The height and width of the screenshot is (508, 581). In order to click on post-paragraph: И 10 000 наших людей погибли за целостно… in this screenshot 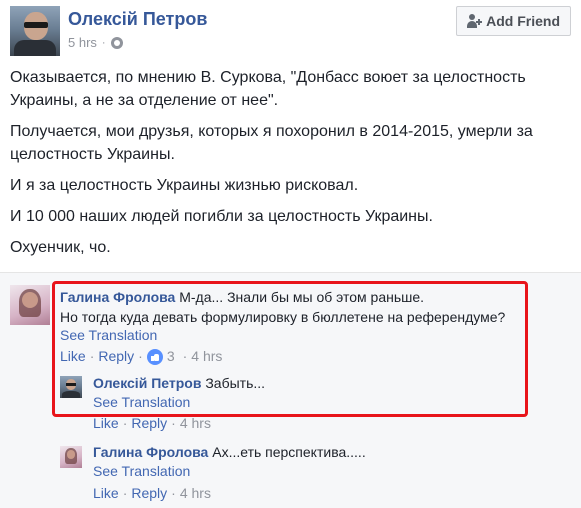, I will do `click(221, 216)`.